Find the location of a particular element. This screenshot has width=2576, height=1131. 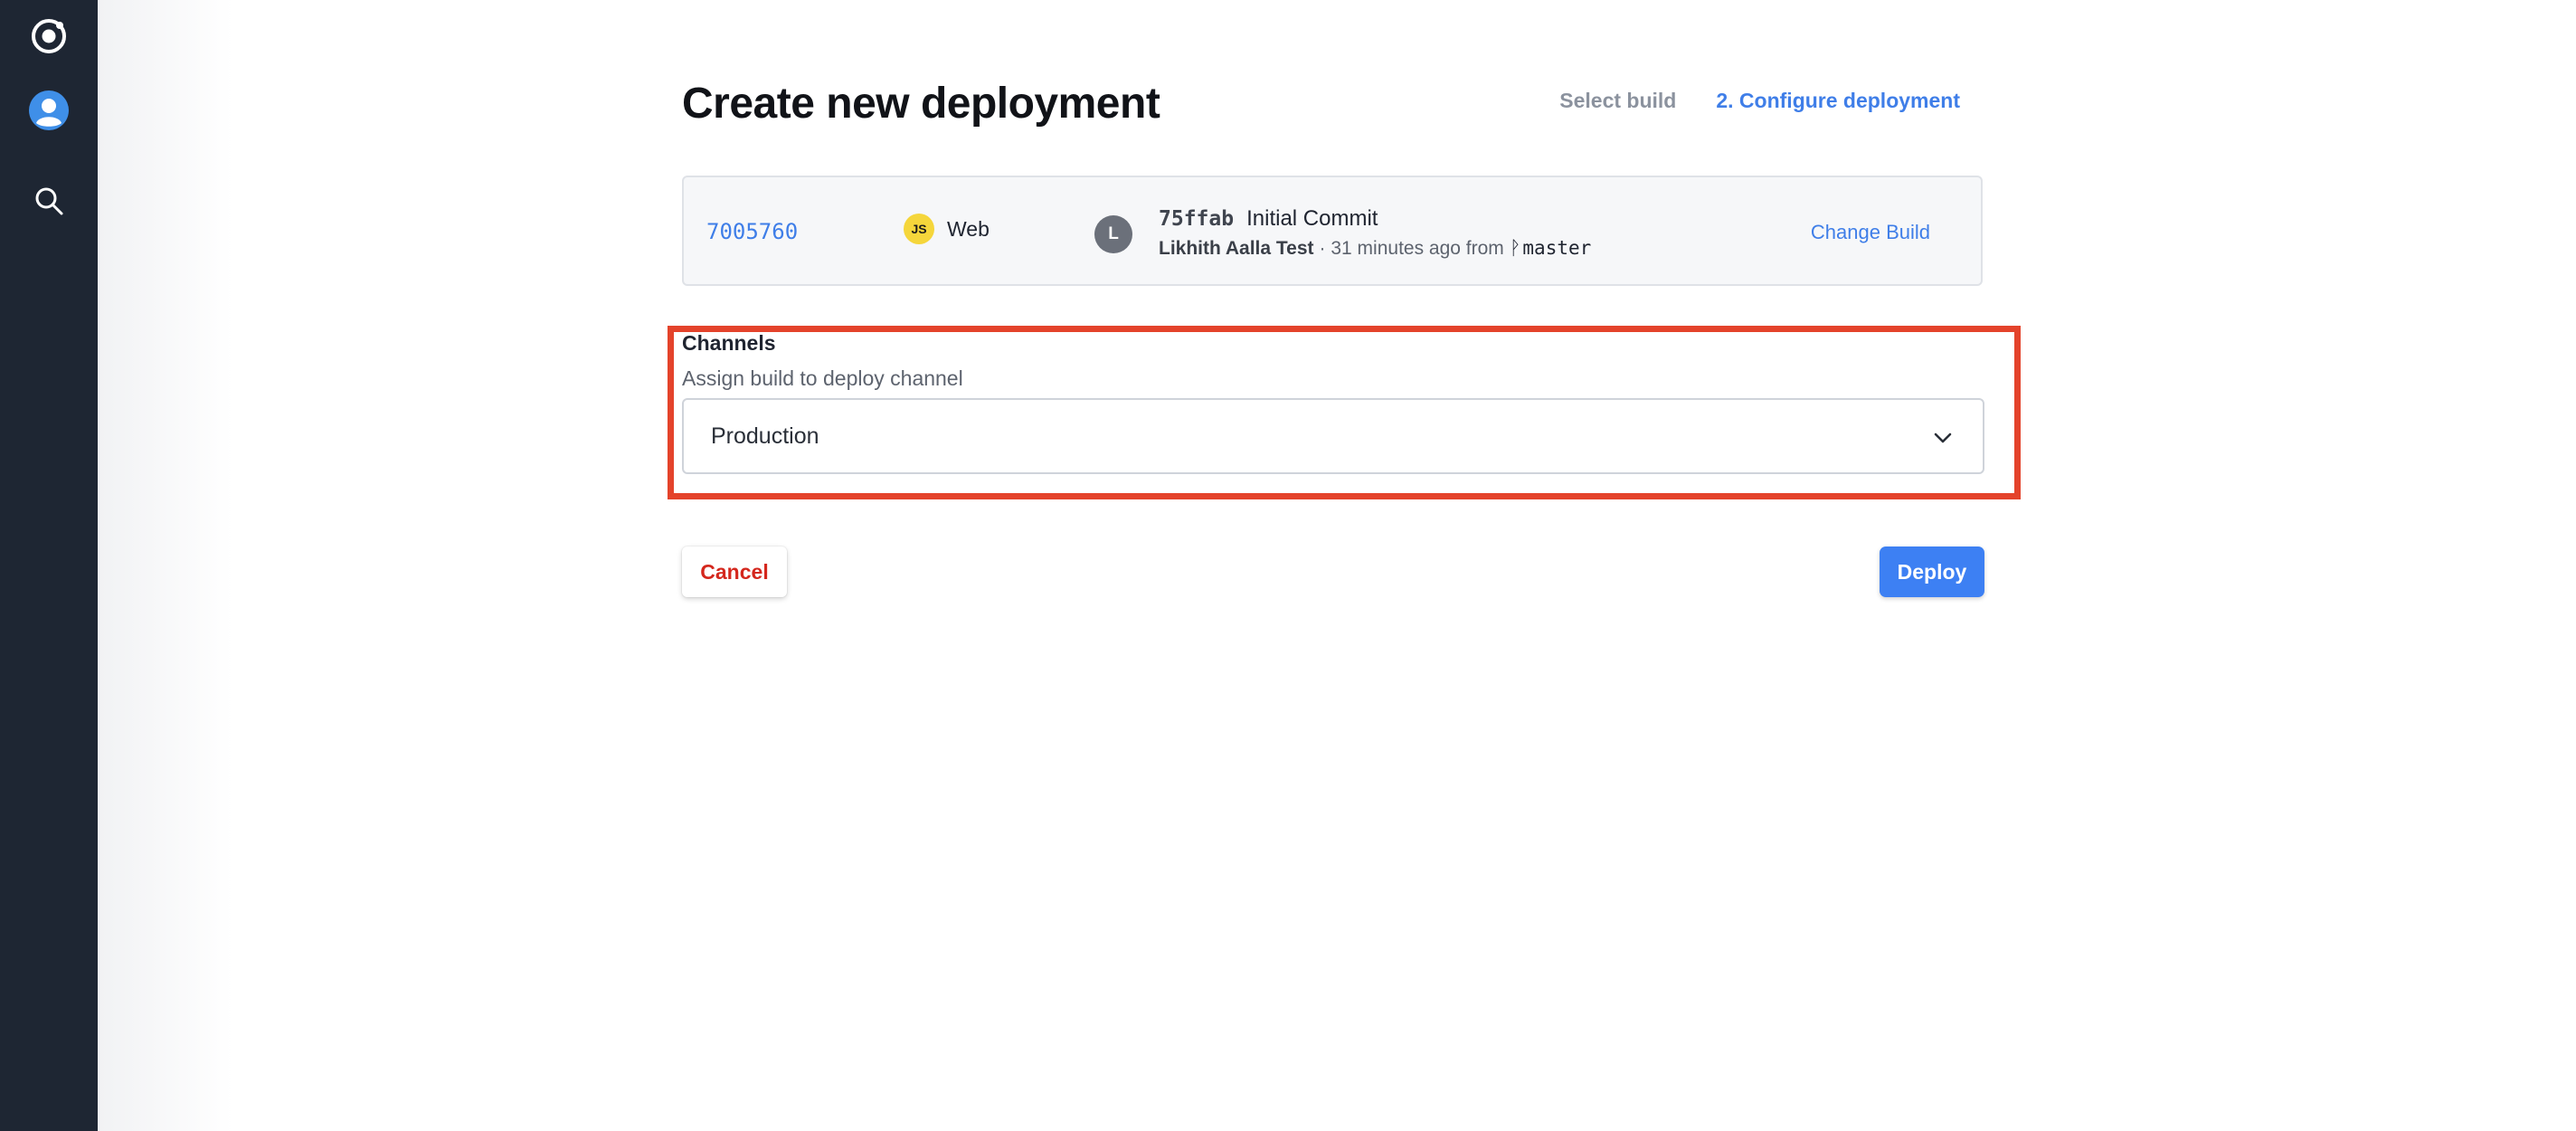

channel-select: Production is located at coordinates (1333, 436).